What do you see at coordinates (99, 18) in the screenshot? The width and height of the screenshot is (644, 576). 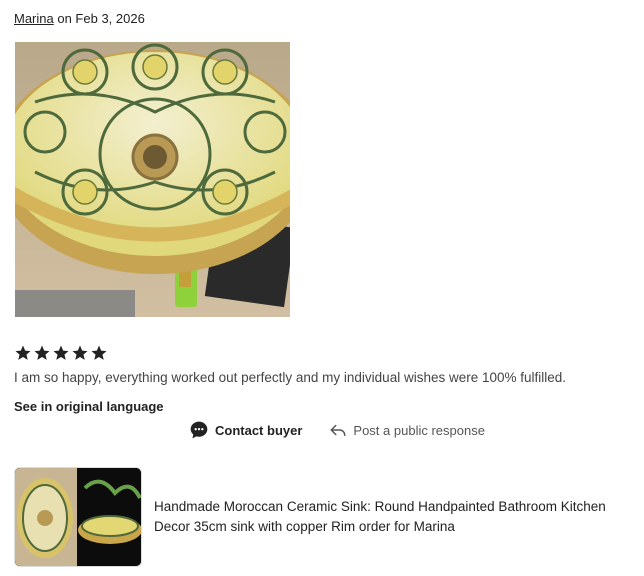 I see `review-date: on Feb 3, 2026` at bounding box center [99, 18].